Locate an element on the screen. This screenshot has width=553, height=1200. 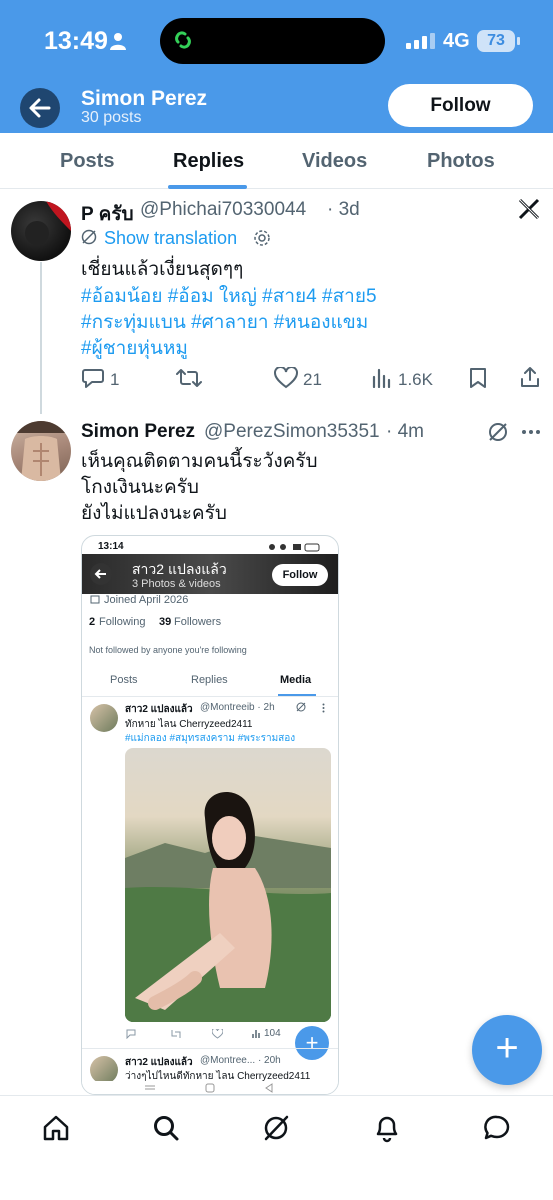
post-author-name: Simon Perez is located at coordinates (138, 432).